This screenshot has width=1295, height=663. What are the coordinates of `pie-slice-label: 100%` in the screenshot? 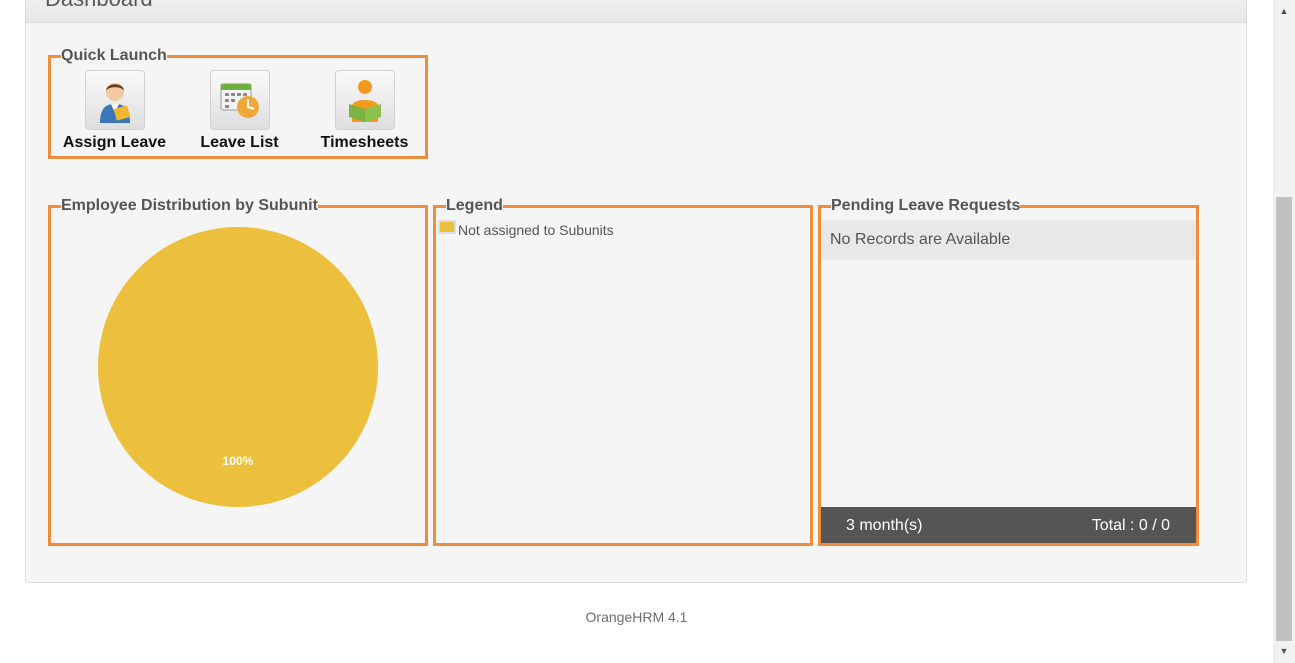 It's located at (238, 461).